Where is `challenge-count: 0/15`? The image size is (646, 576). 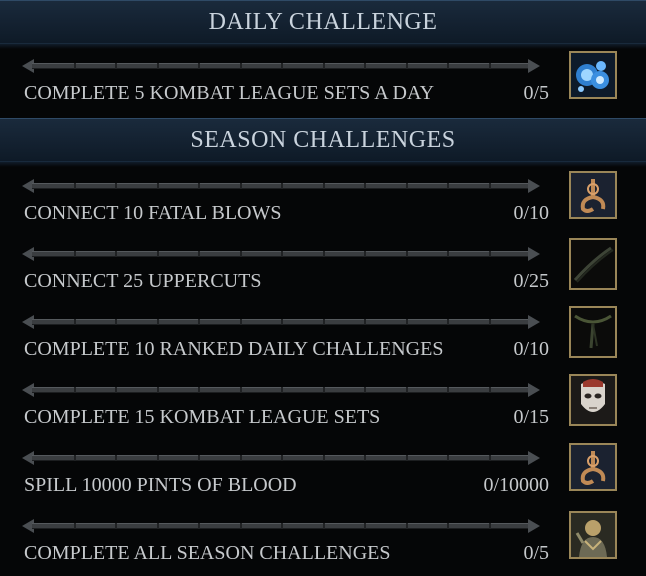 challenge-count: 0/15 is located at coordinates (531, 417).